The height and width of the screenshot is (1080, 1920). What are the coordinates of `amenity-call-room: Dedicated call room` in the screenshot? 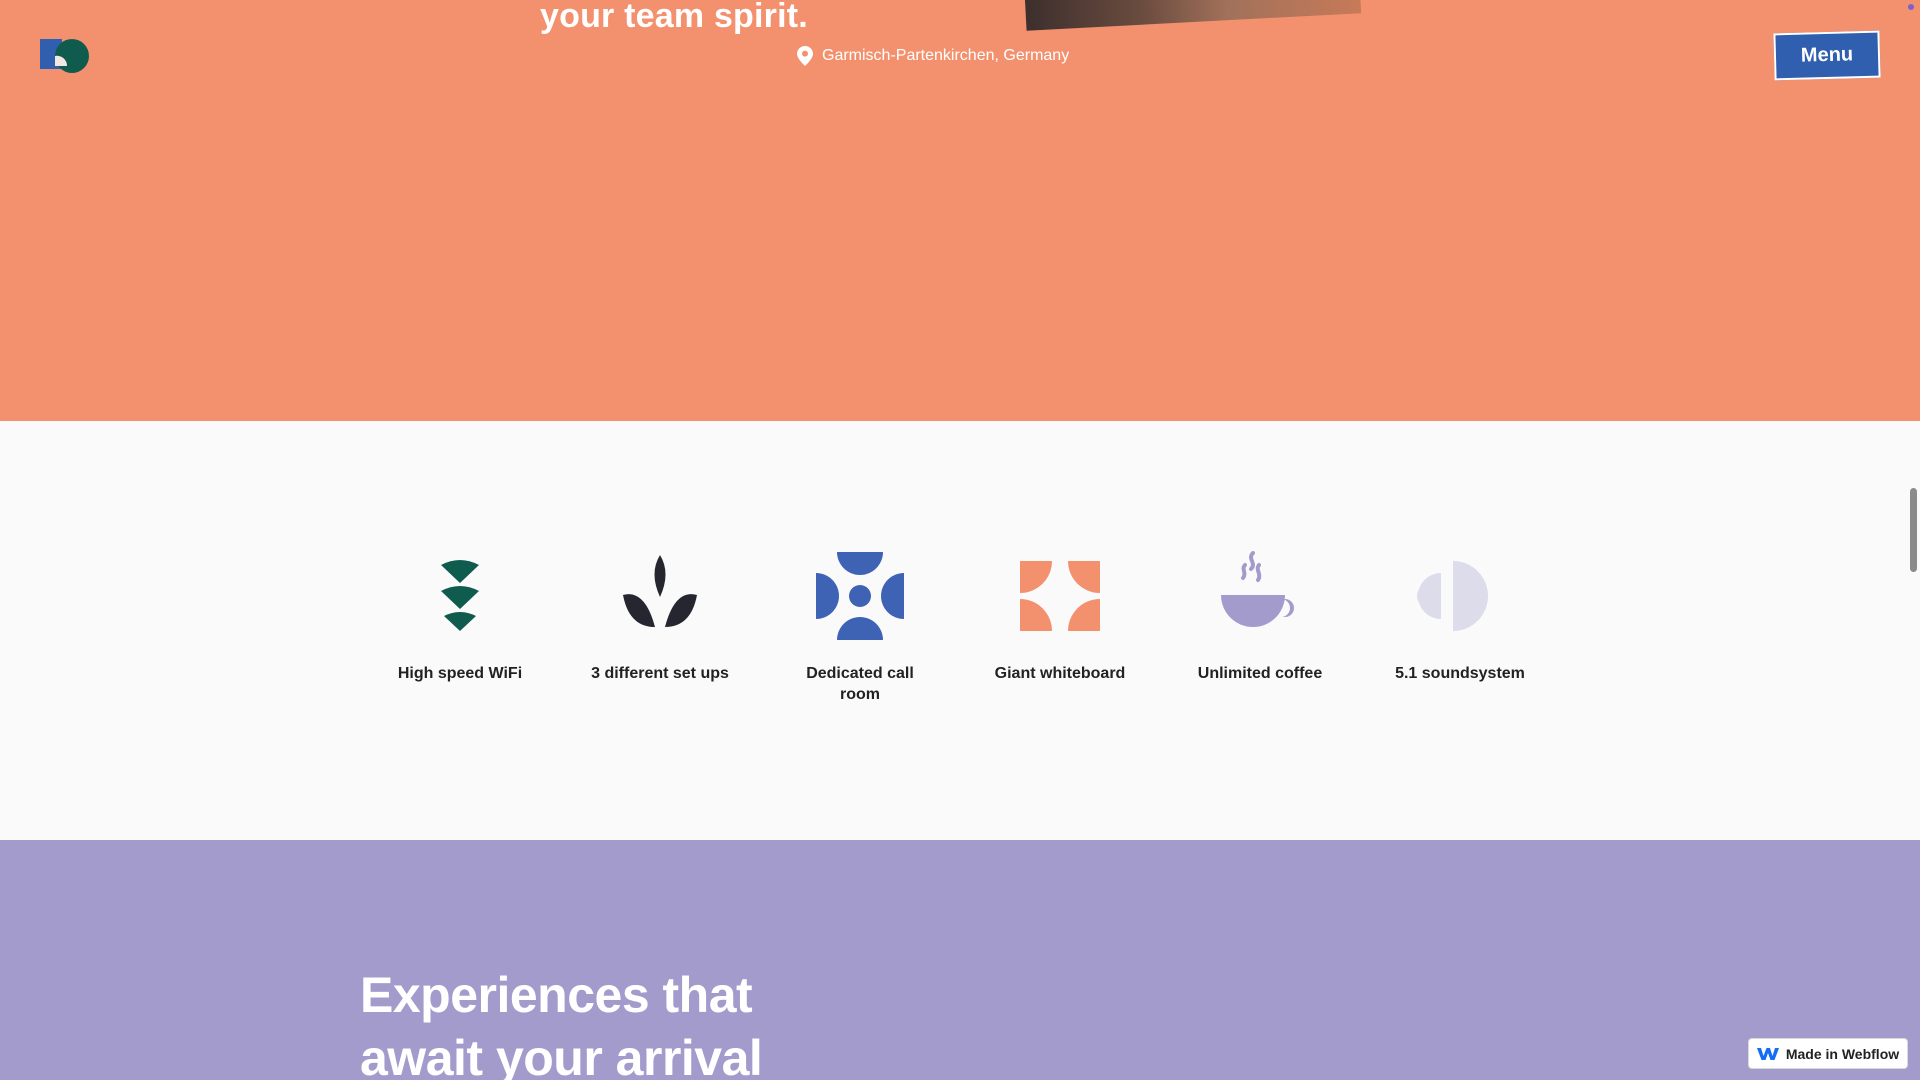 It's located at (860, 628).